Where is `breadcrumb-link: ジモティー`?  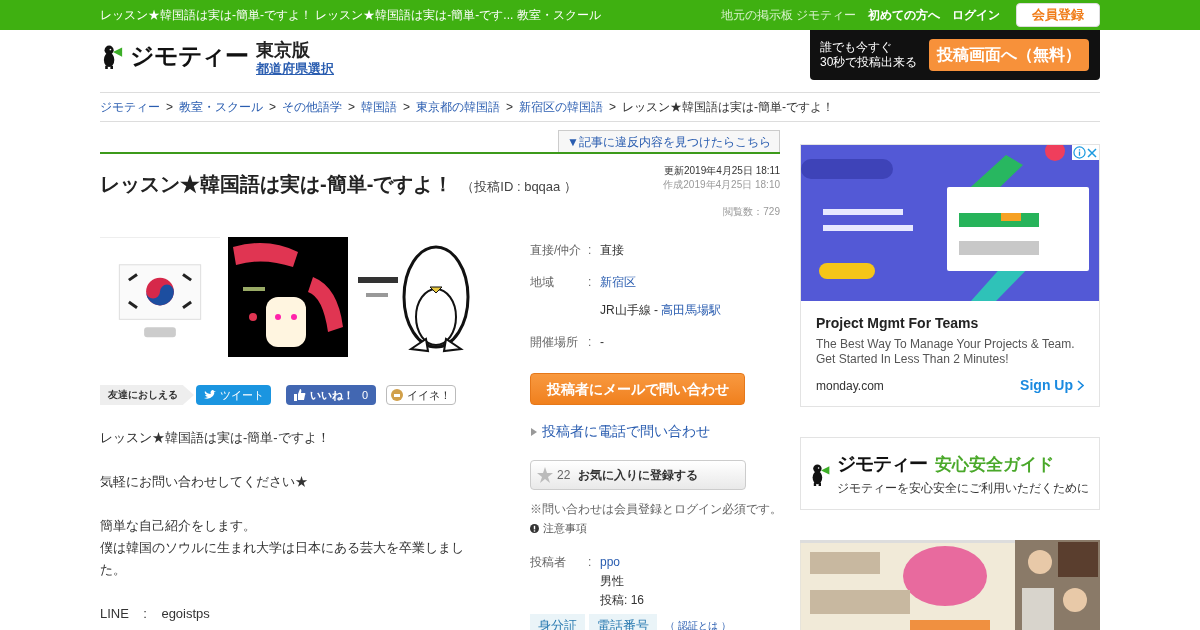 breadcrumb-link: ジモティー is located at coordinates (130, 107).